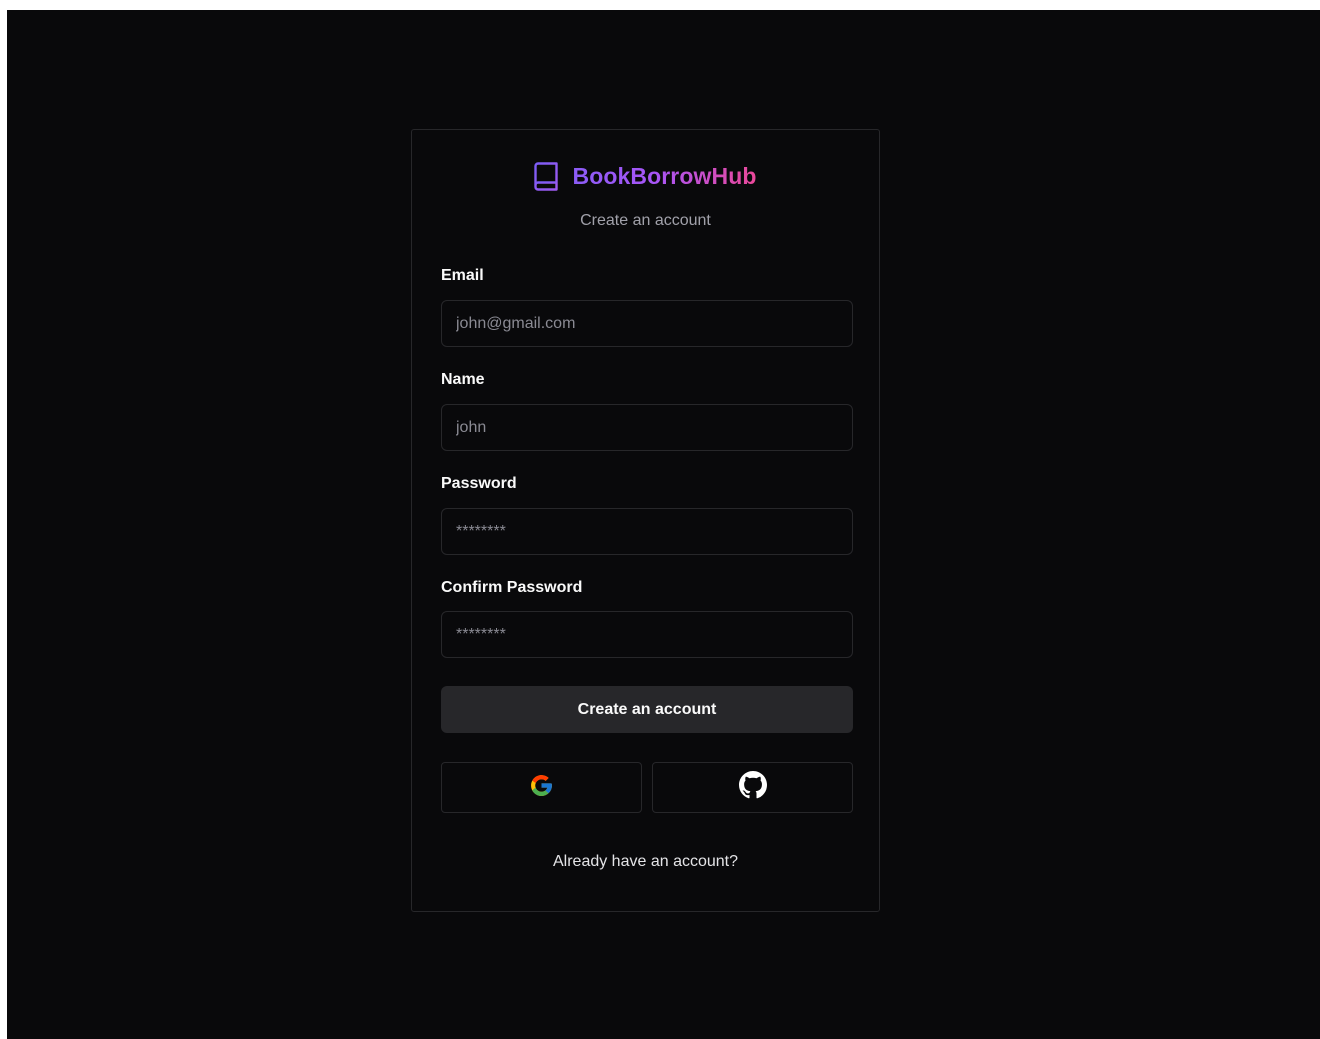 The width and height of the screenshot is (1320, 1039). I want to click on google-signin-button, so click(541, 787).